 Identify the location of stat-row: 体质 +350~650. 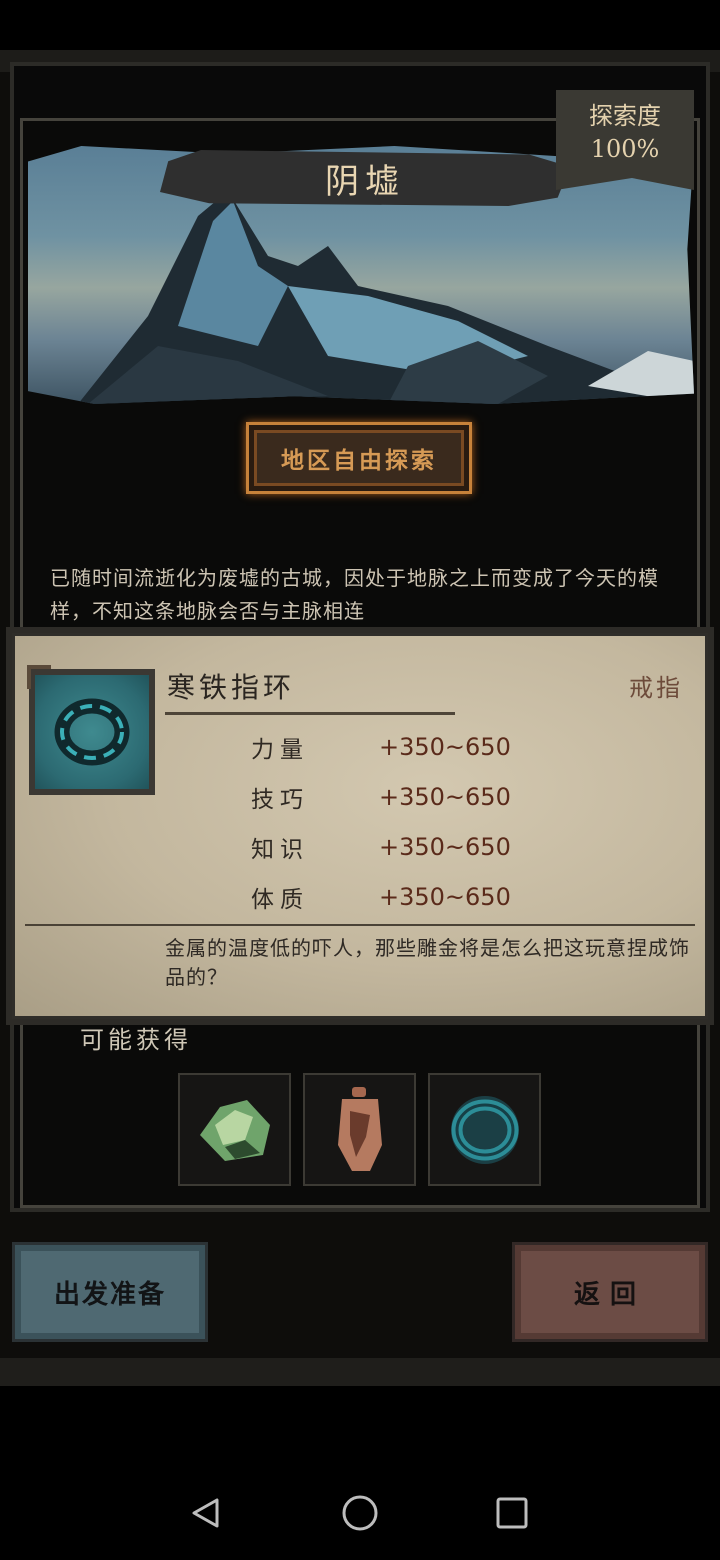
(381, 897).